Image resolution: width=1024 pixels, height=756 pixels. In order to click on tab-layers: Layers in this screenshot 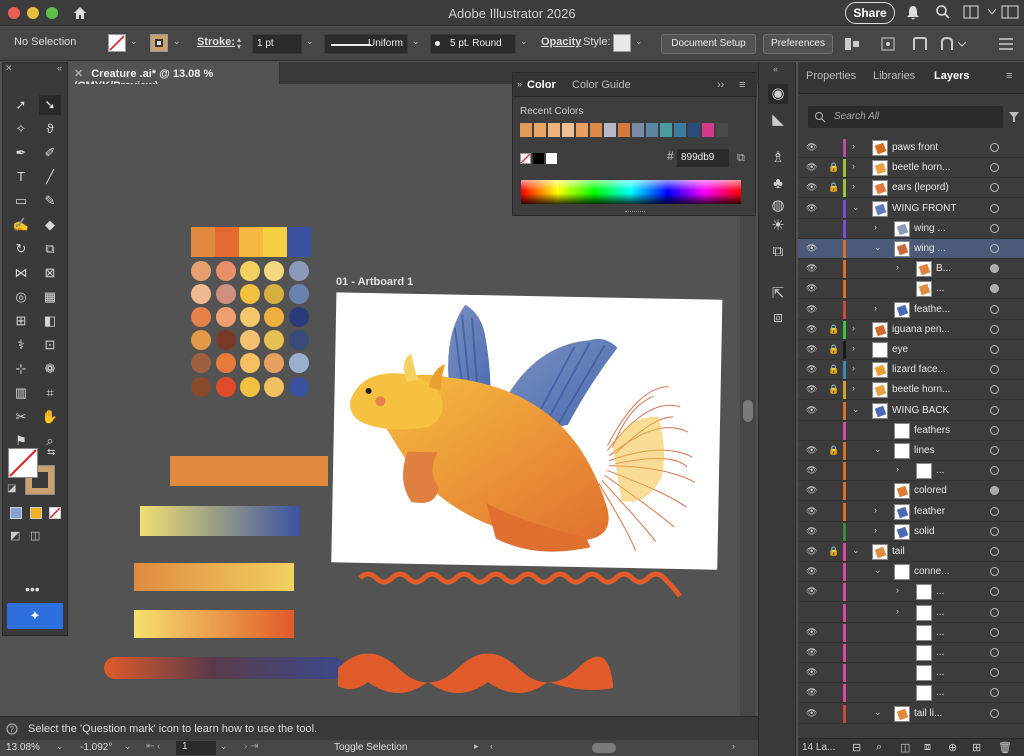, I will do `click(951, 76)`.